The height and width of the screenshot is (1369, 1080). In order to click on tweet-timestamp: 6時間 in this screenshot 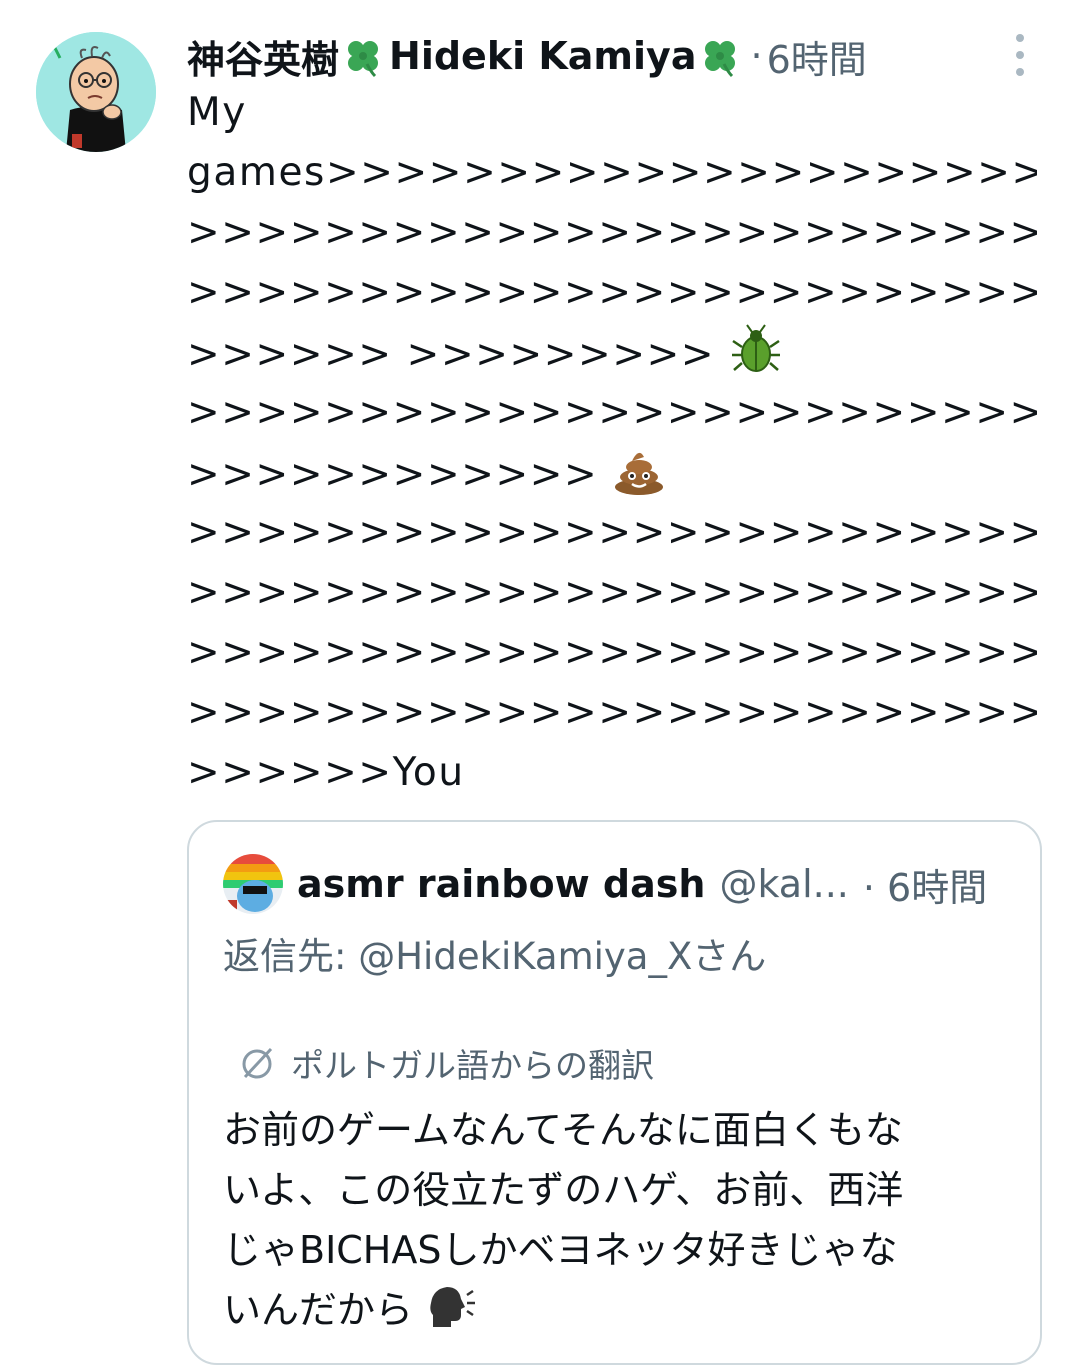, I will do `click(817, 56)`.